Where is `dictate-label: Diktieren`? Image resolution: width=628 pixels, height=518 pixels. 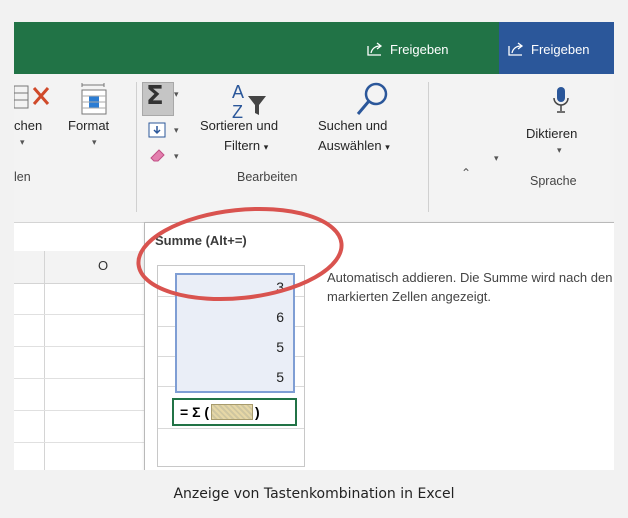 dictate-label: Diktieren is located at coordinates (552, 133).